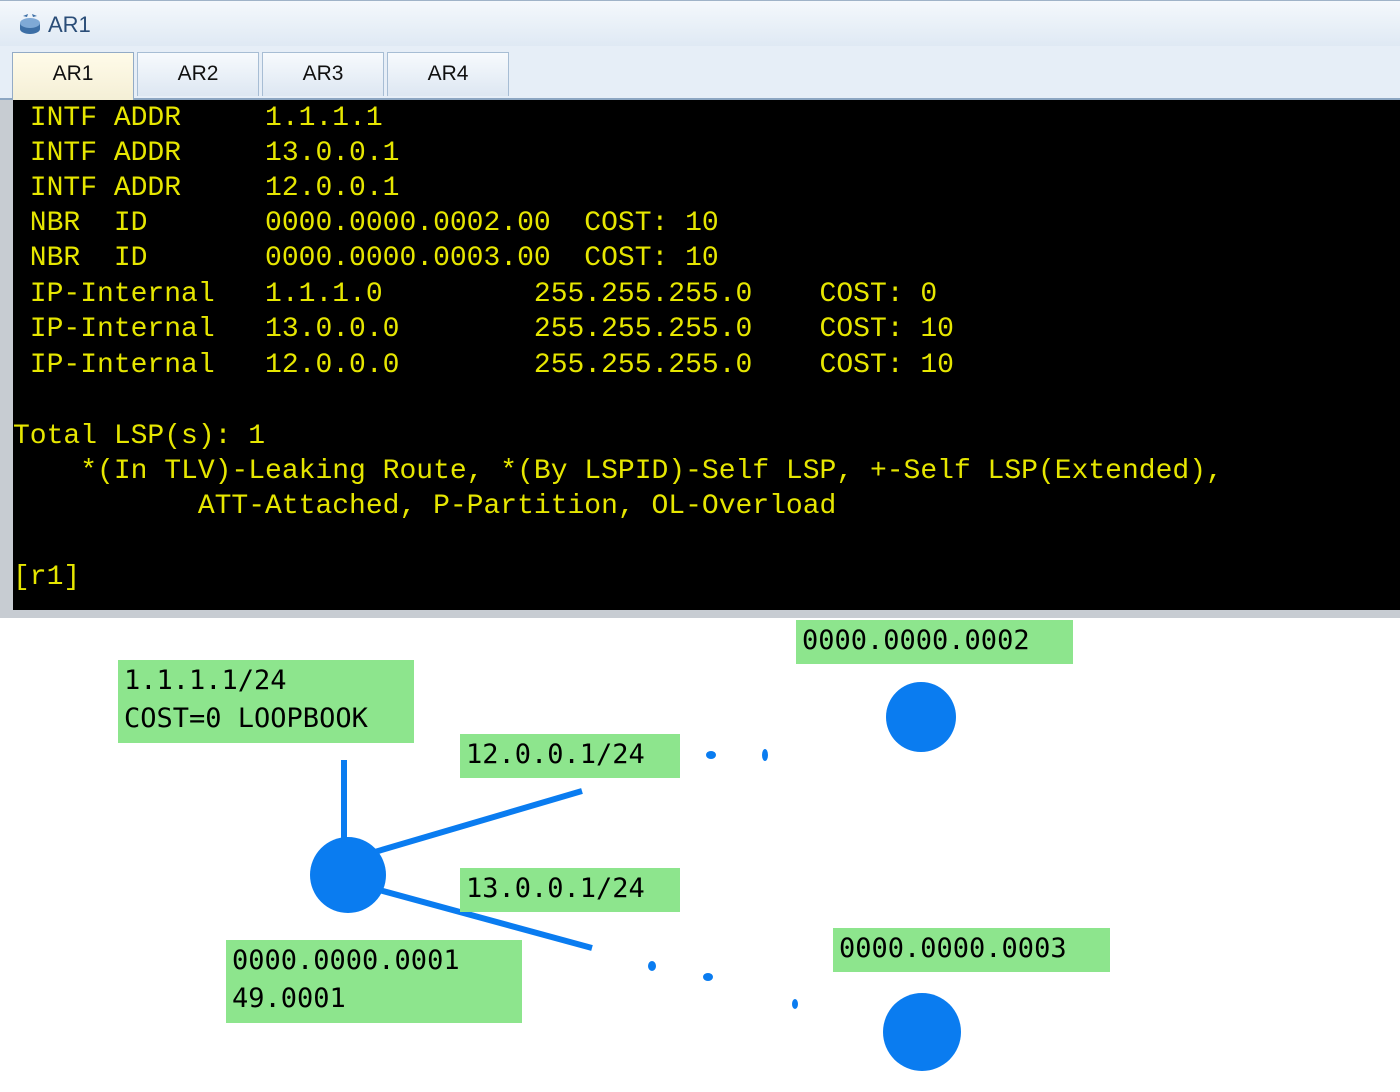 The width and height of the screenshot is (1400, 1092). Describe the element at coordinates (346, 960) in the screenshot. I see `node1-system-id: 0000.0000.0001` at that location.